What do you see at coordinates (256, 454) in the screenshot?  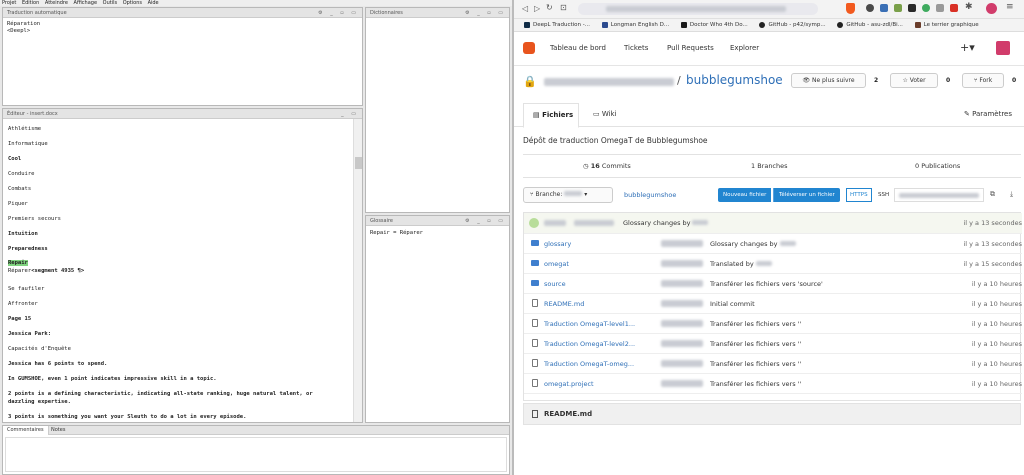 I see `comments-area` at bounding box center [256, 454].